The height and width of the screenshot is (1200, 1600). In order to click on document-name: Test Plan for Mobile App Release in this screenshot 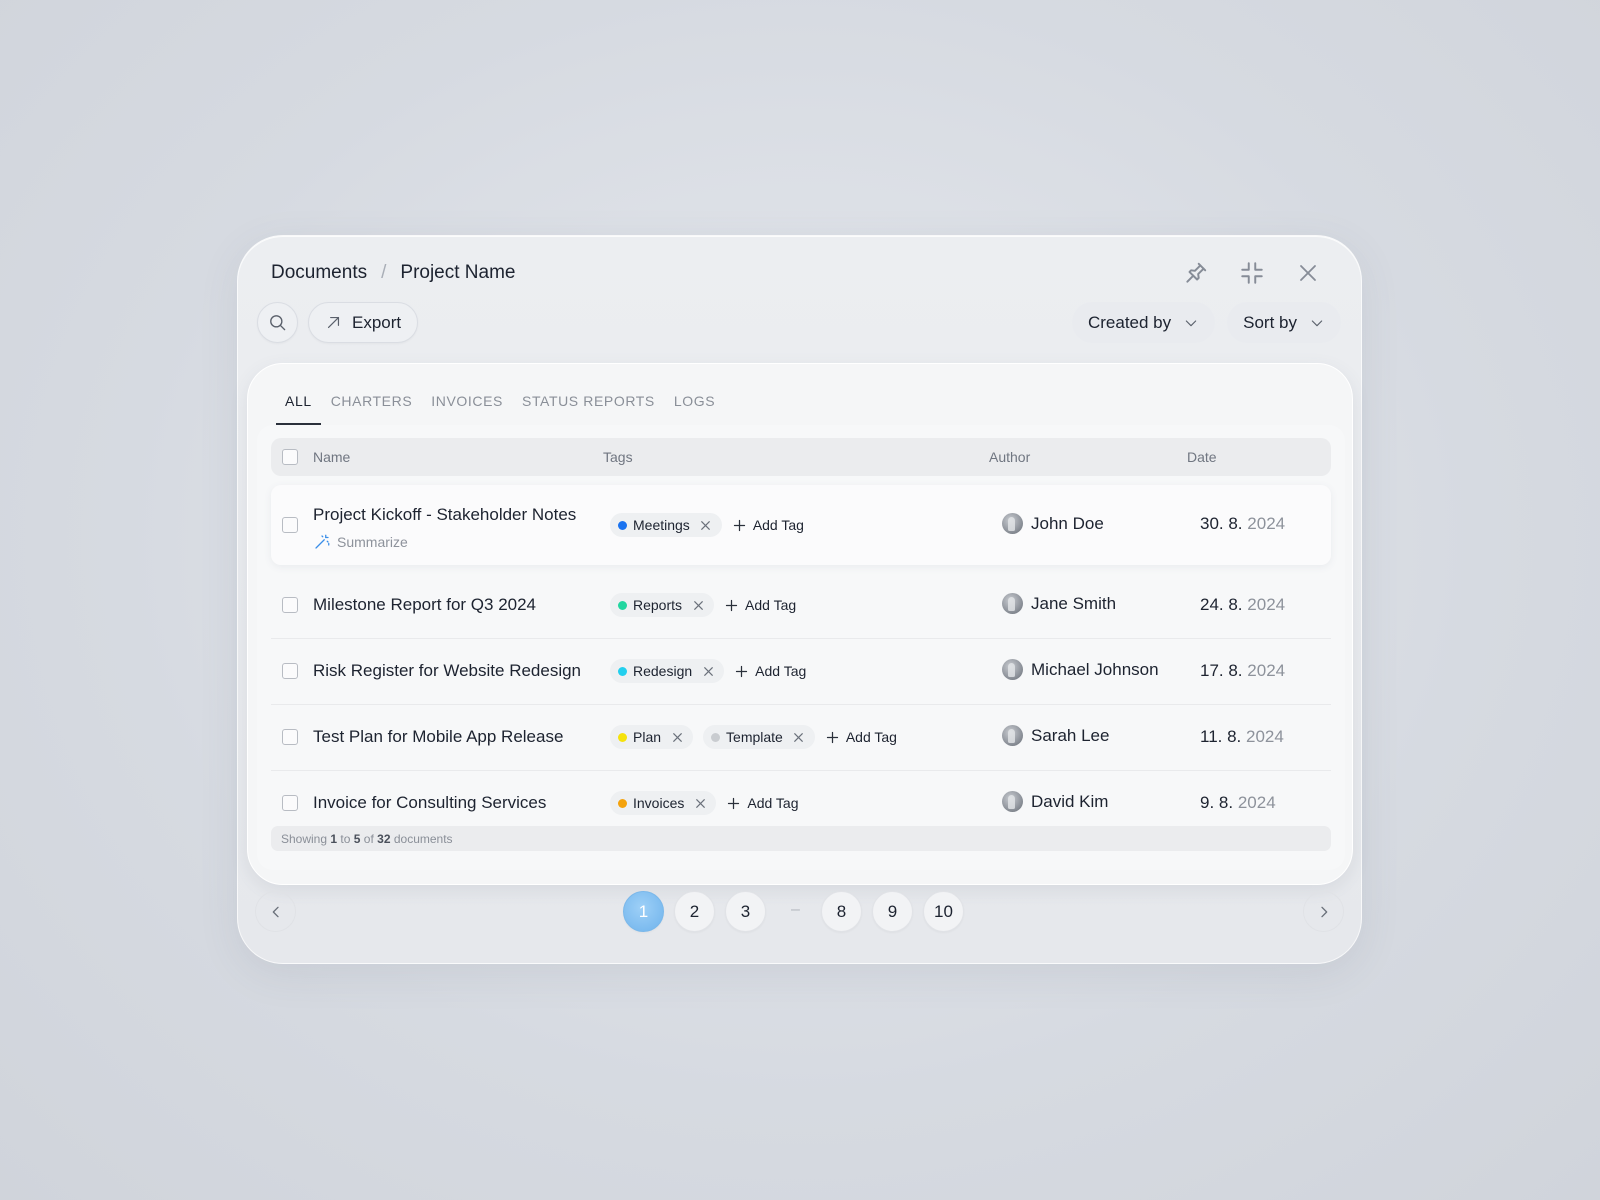, I will do `click(438, 737)`.